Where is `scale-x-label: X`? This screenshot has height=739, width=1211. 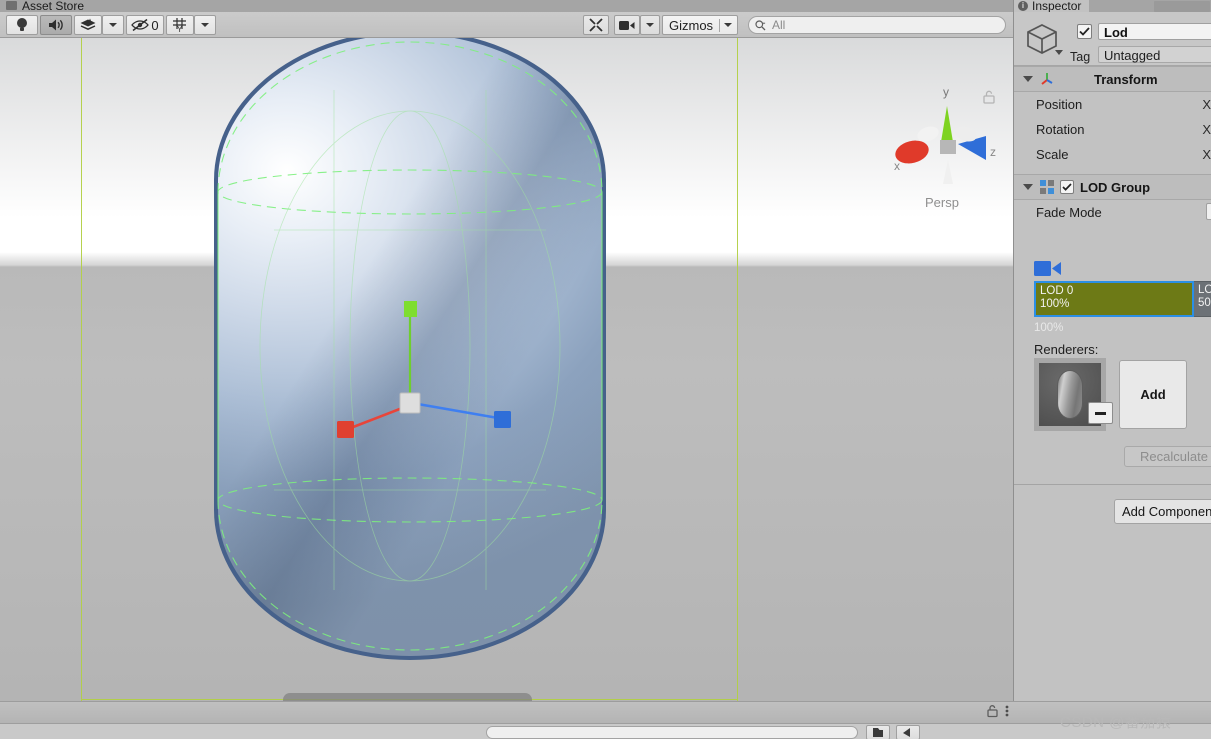
scale-x-label: X is located at coordinates (1206, 154).